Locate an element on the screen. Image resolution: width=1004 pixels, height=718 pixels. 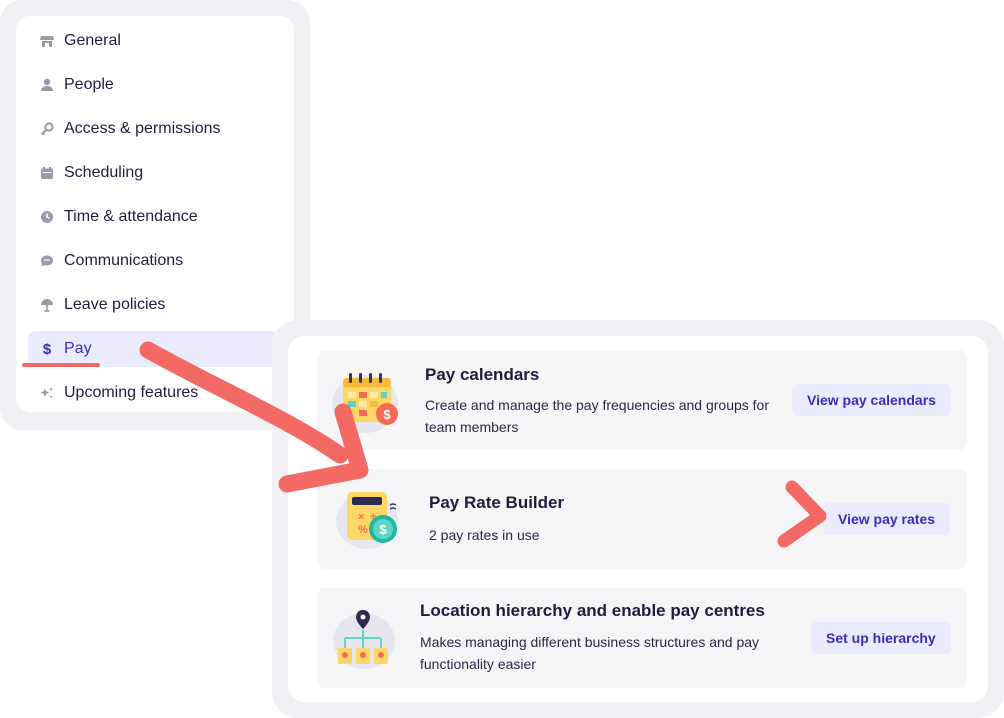
sparkle-icon is located at coordinates (47, 393).